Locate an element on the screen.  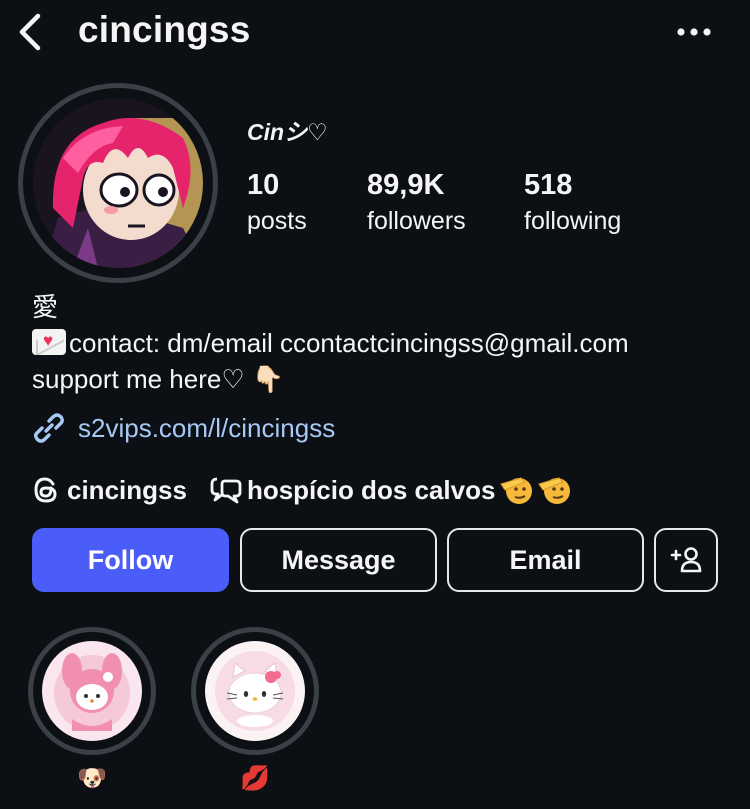
my-melody-highlight-cover is located at coordinates (92, 691).